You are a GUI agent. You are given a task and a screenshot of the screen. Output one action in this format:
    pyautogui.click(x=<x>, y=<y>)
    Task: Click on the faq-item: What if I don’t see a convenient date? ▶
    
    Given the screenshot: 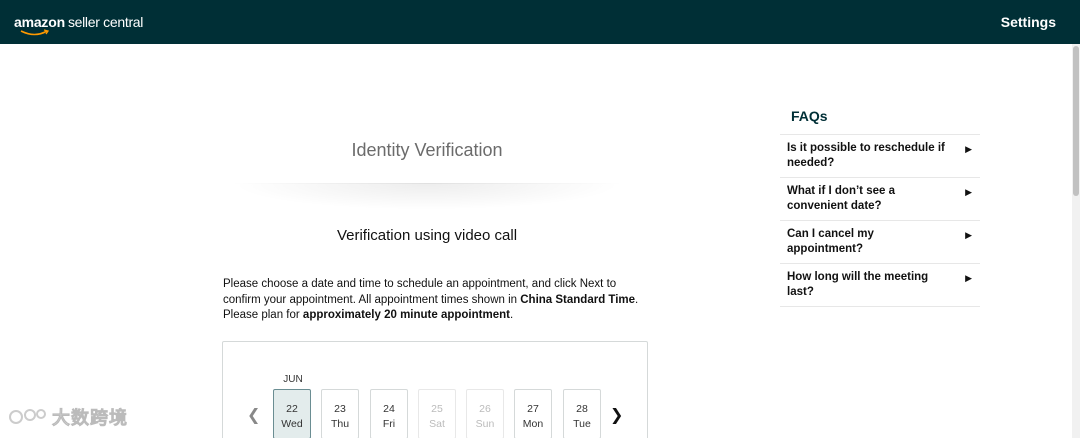 What is the action you would take?
    pyautogui.click(x=880, y=199)
    